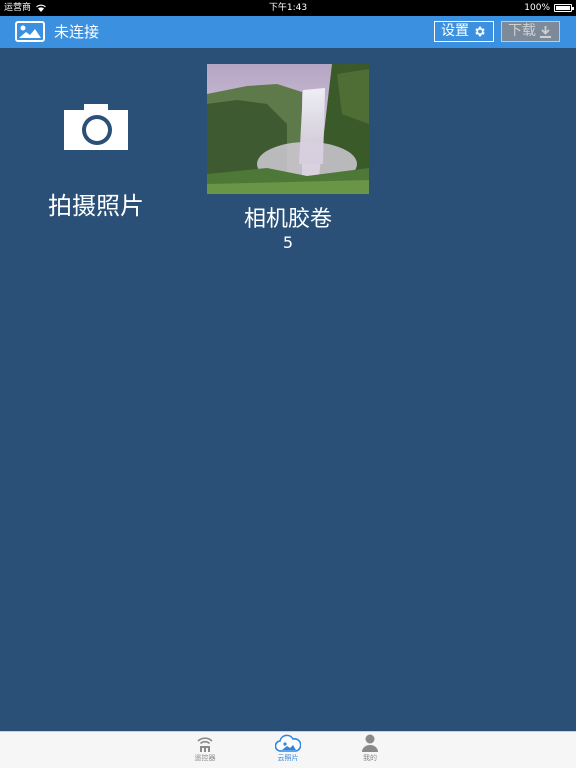 The width and height of the screenshot is (576, 768). I want to click on tab-mine: 我的, so click(370, 748).